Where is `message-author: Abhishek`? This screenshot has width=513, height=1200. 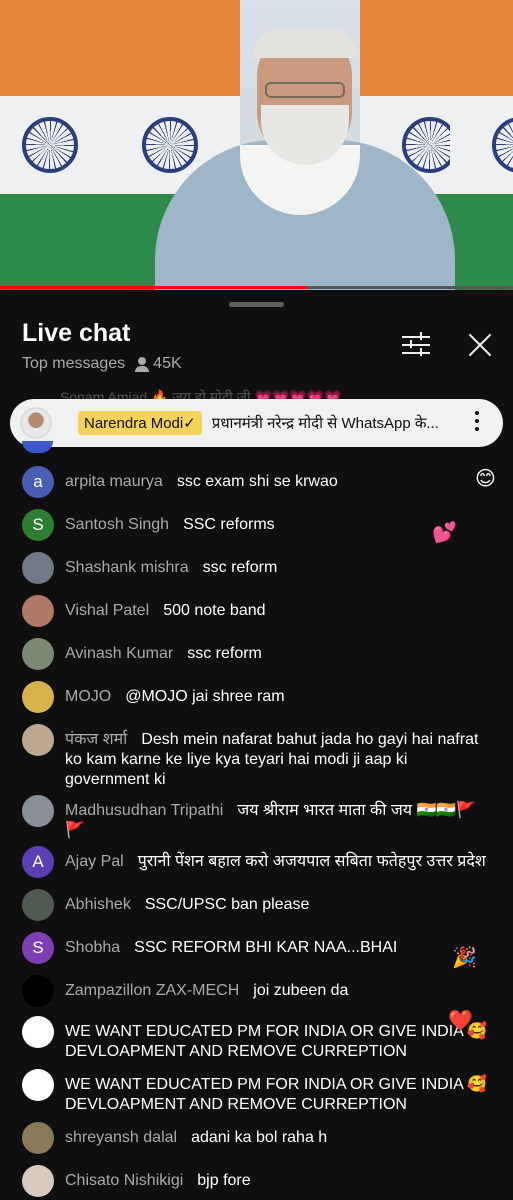 message-author: Abhishek is located at coordinates (98, 904).